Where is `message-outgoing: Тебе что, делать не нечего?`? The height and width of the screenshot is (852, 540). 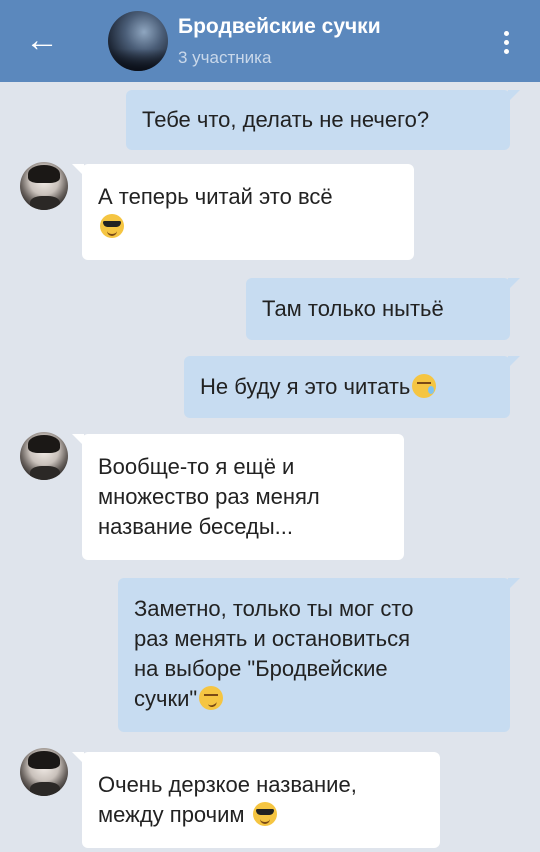 message-outgoing: Тебе что, делать не нечего? is located at coordinates (323, 120).